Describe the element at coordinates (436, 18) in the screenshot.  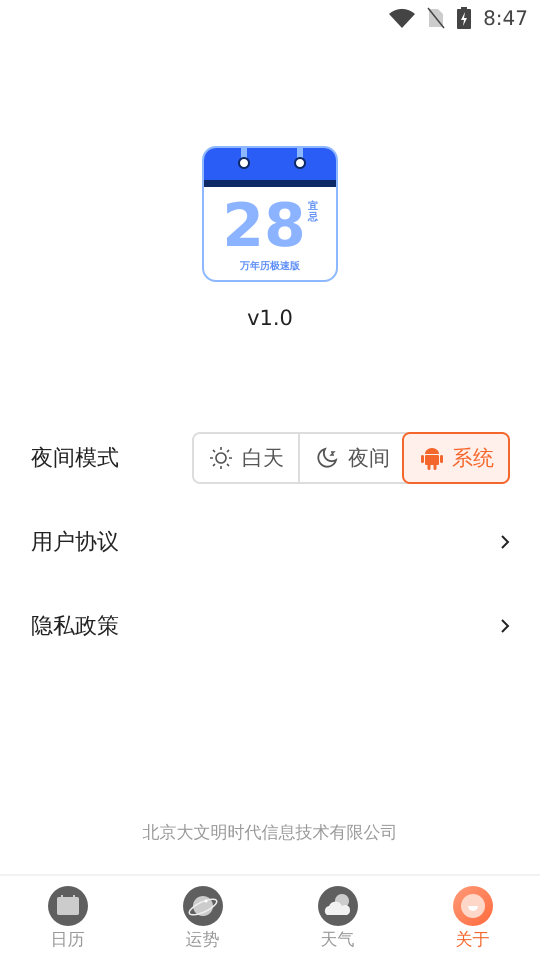
I see `no-sim-icon` at that location.